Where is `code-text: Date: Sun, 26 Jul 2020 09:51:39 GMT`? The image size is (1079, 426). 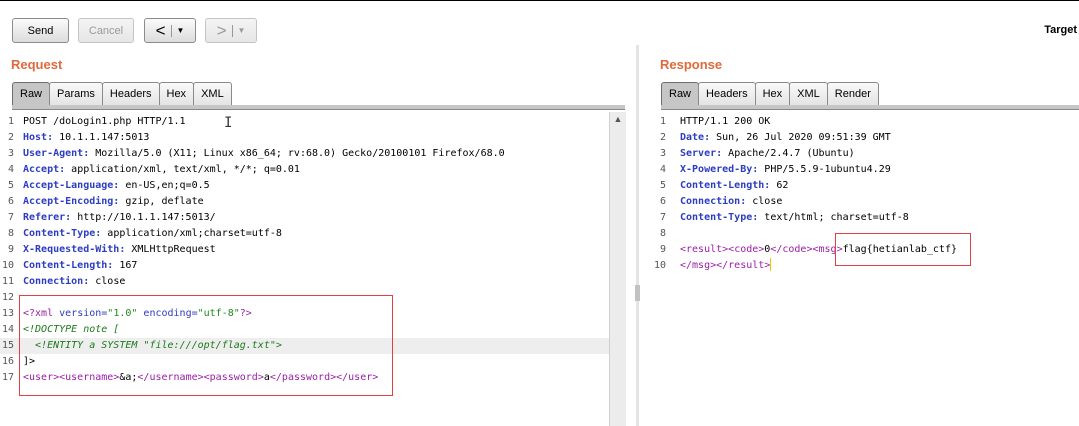 code-text: Date: Sun, 26 Jul 2020 09:51:39 GMT is located at coordinates (785, 138).